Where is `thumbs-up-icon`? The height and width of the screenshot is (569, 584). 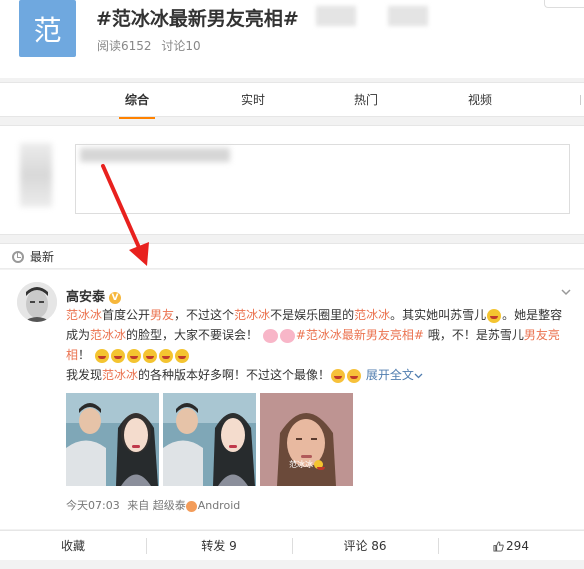
thumbs-up-icon is located at coordinates (498, 546).